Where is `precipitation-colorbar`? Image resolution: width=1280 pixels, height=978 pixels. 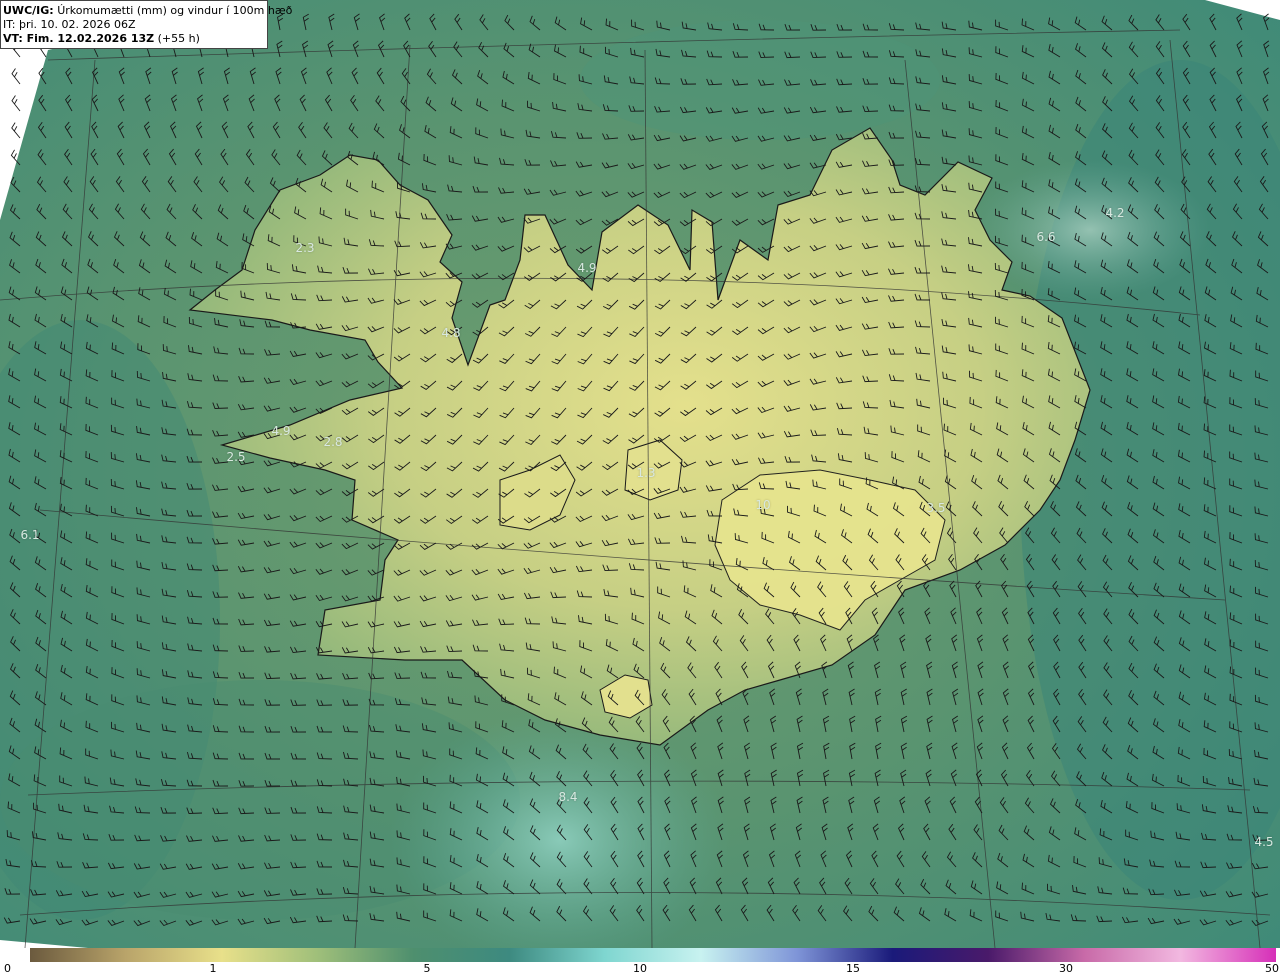
precipitation-colorbar is located at coordinates (653, 955).